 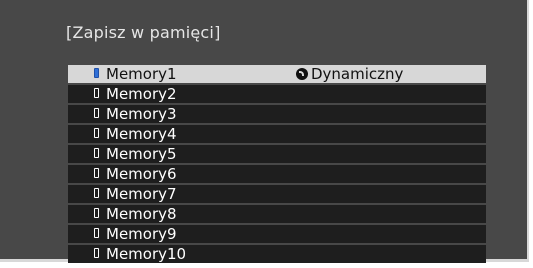 What do you see at coordinates (277, 134) in the screenshot?
I see `memory-slot-4: Memory4` at bounding box center [277, 134].